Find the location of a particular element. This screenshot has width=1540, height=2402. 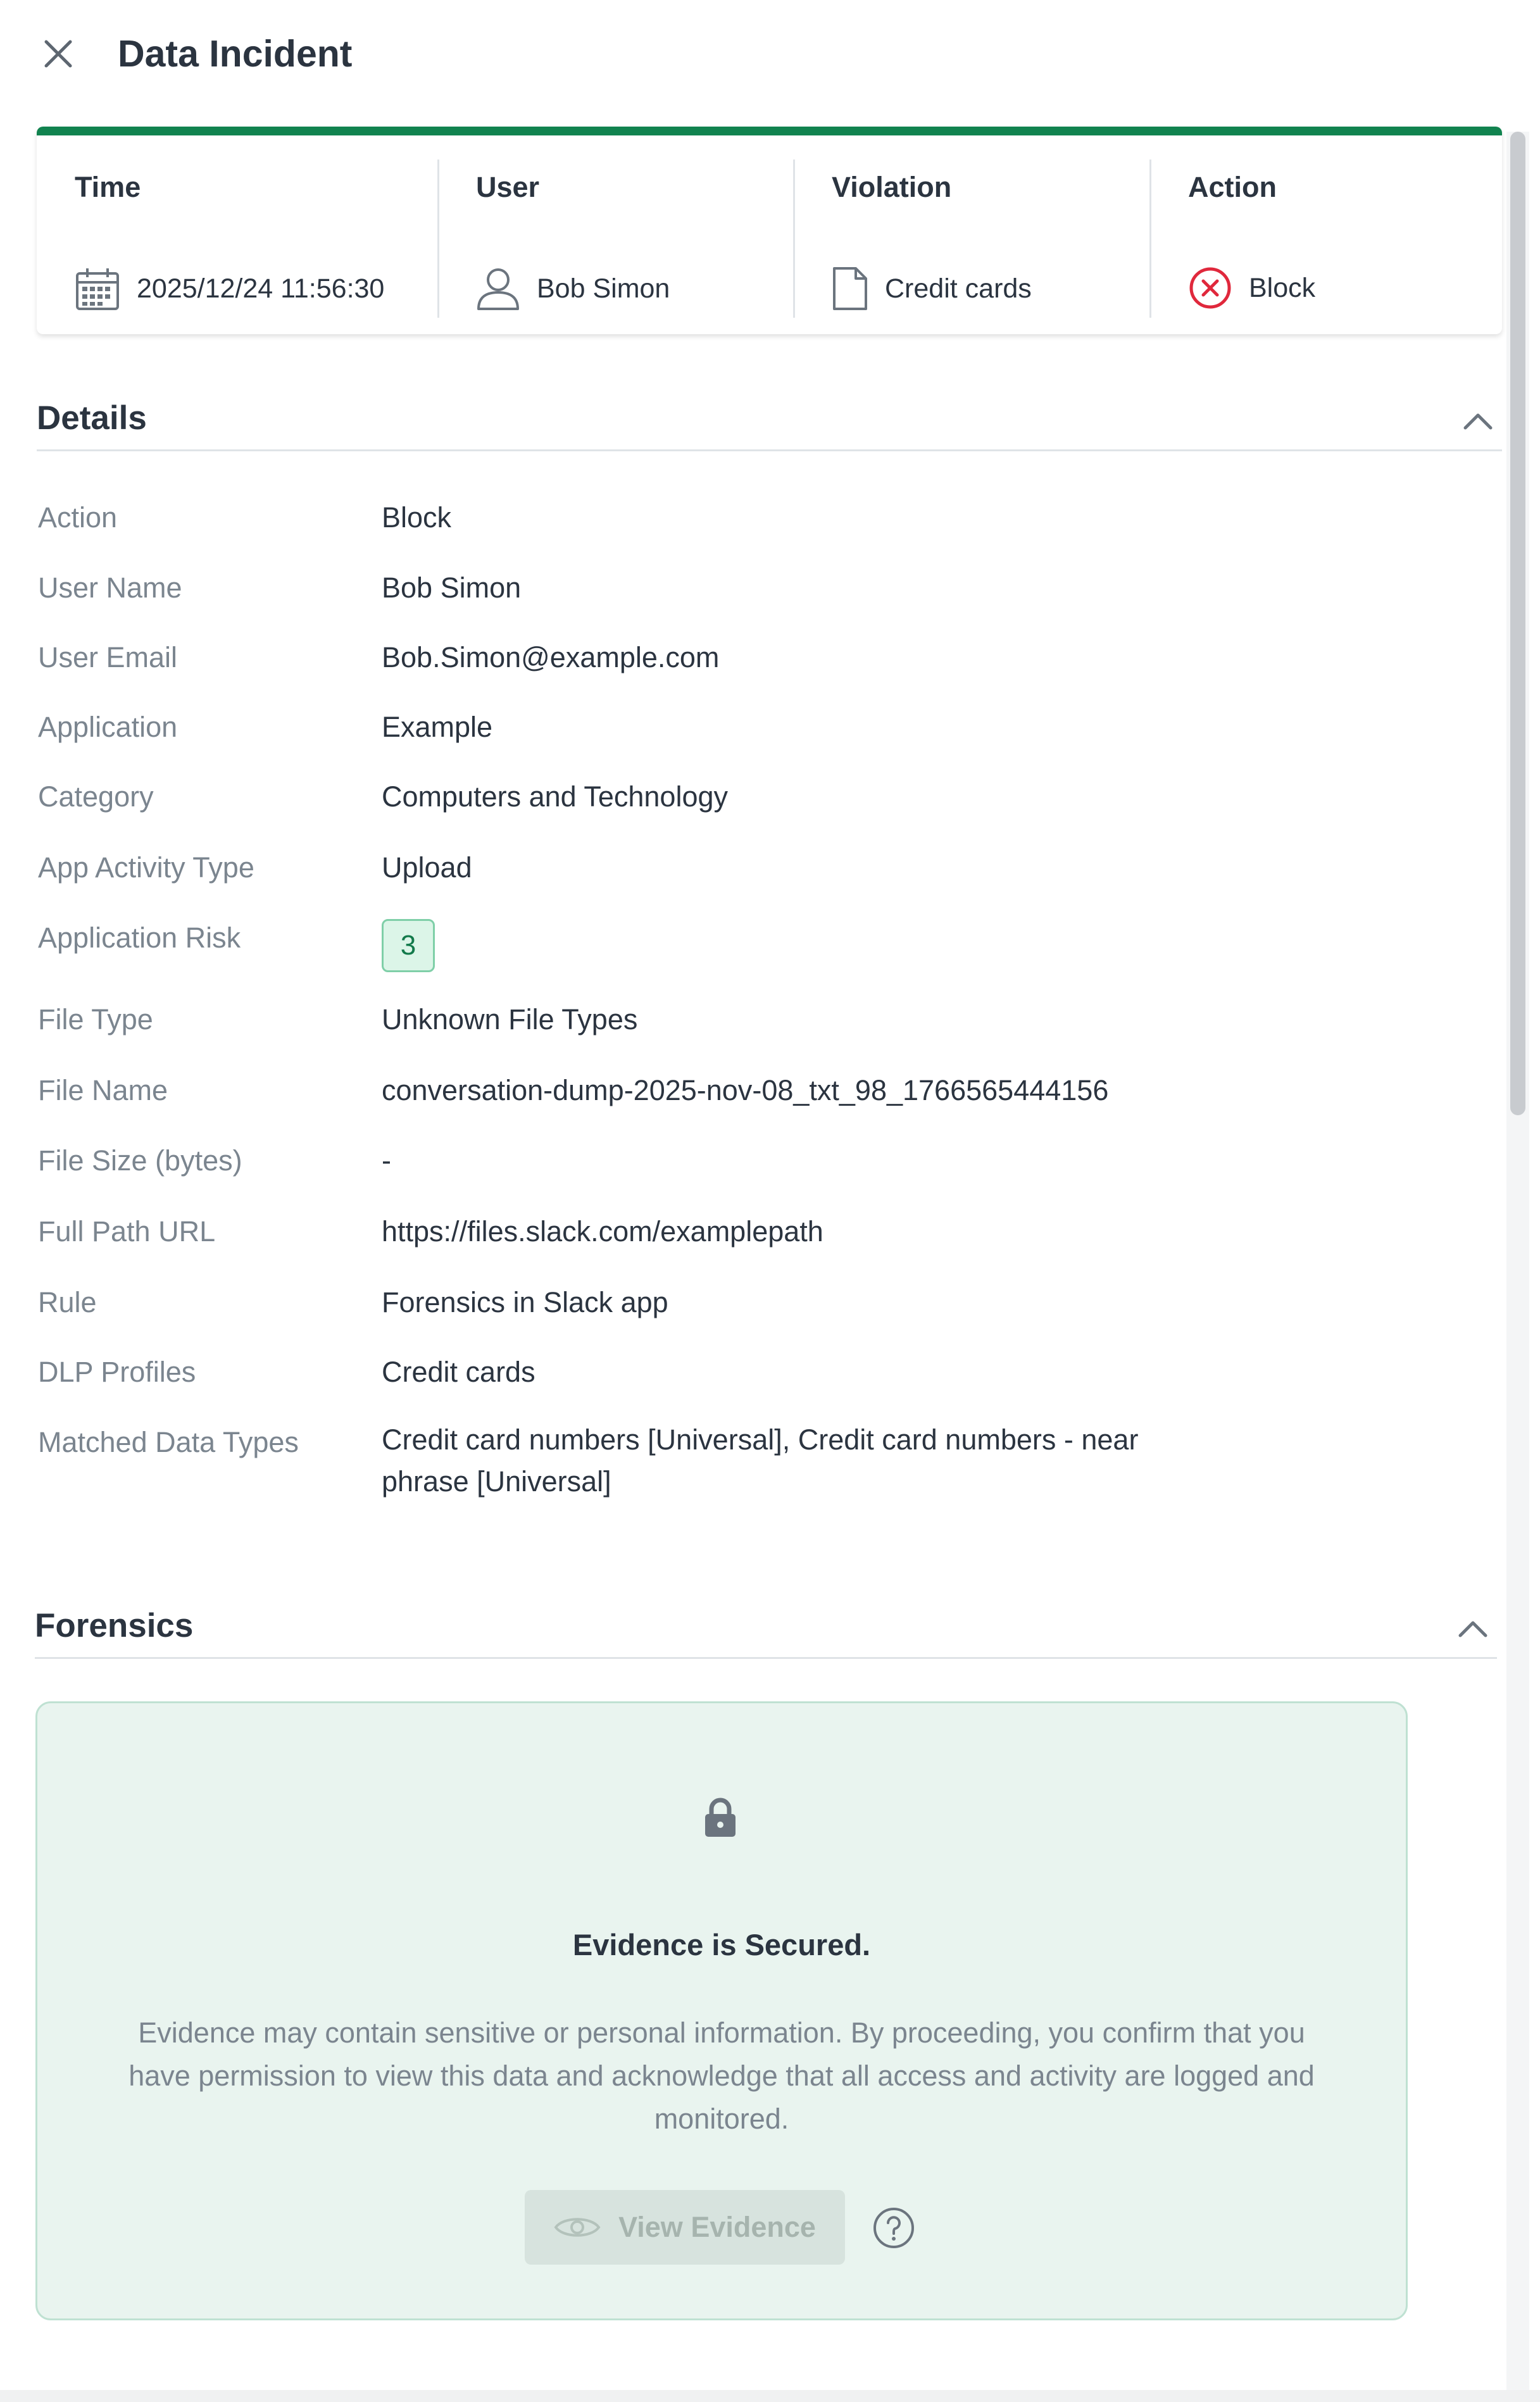

detail-label-user-email: User Email is located at coordinates (108, 657).